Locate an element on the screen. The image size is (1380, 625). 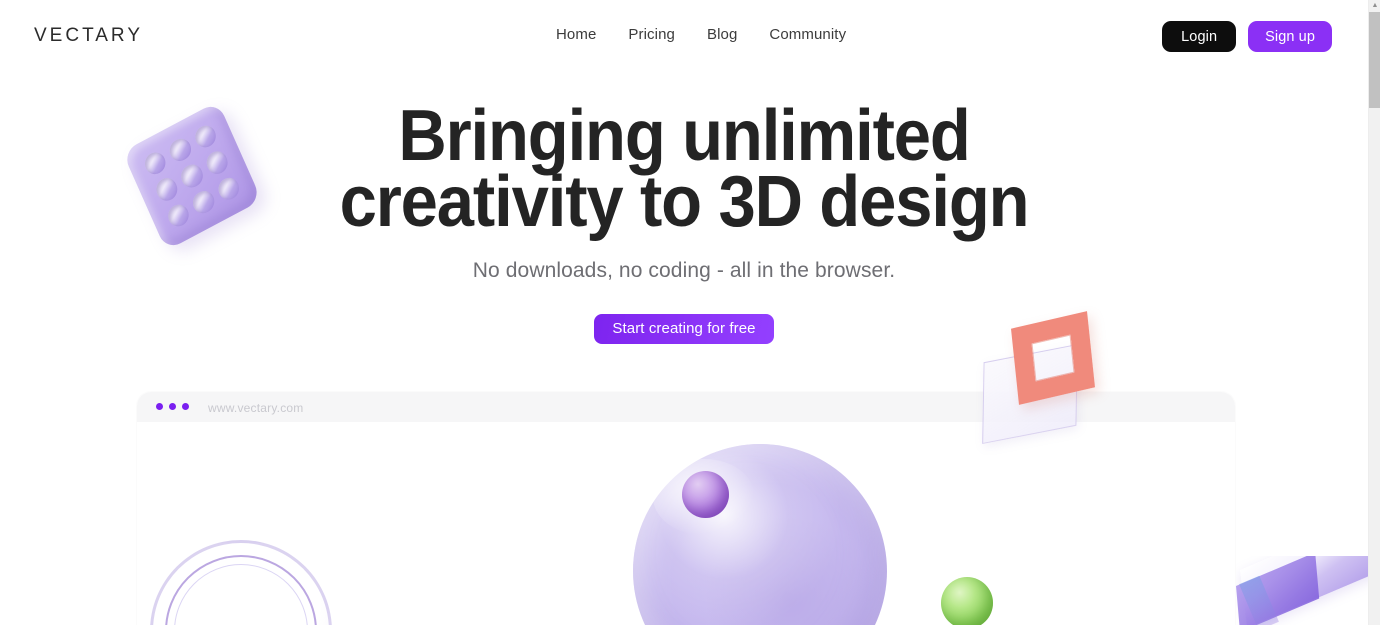
start-creating-button: Start creating for free is located at coordinates (684, 329).